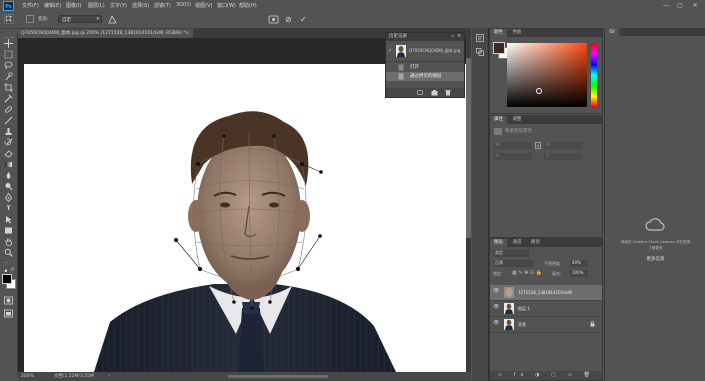 The image size is (705, 381). I want to click on y-field: Y:, so click(563, 156).